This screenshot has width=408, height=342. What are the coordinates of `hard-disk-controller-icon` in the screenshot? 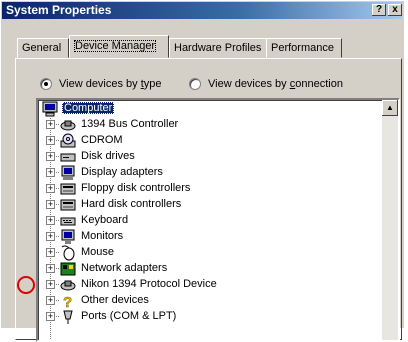 It's located at (68, 205).